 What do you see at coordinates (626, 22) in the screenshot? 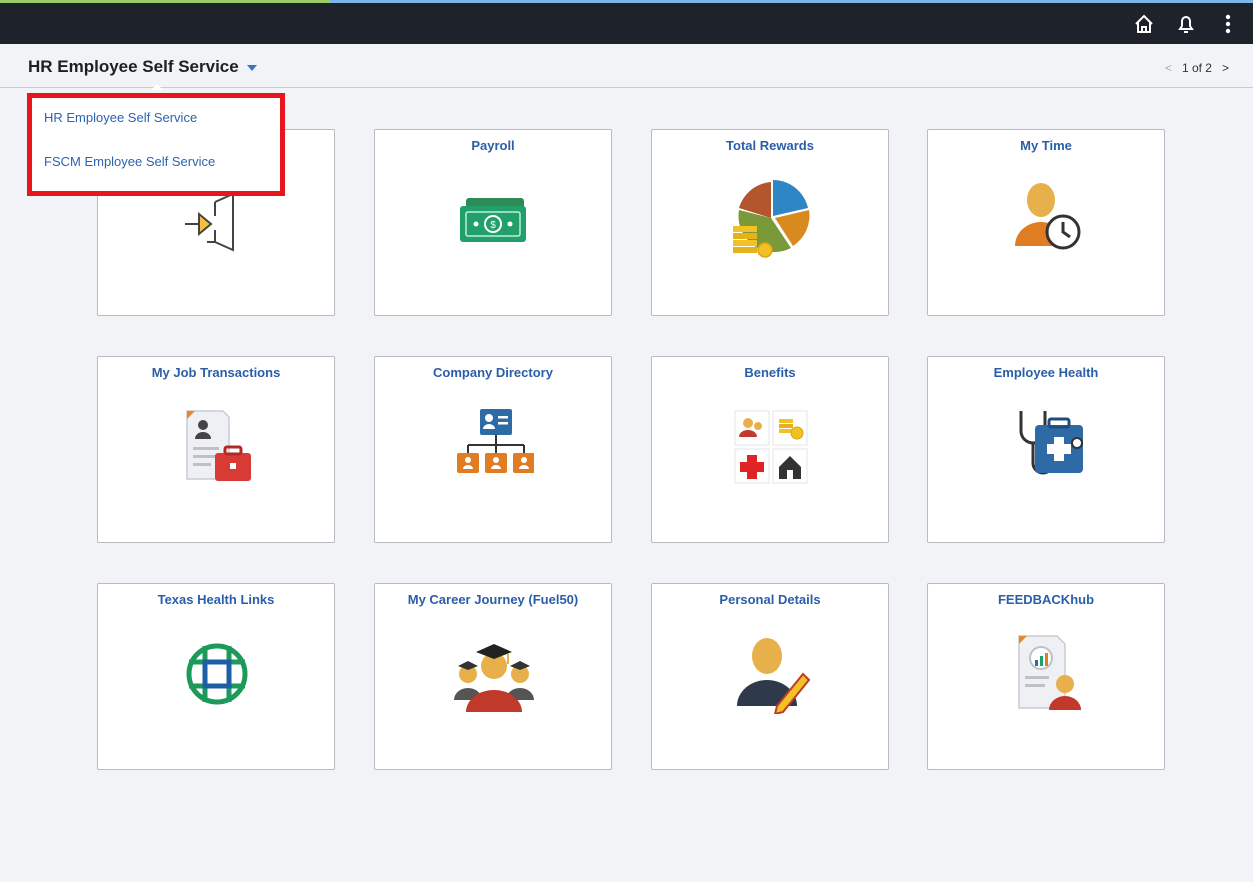
I see `top-bar` at bounding box center [626, 22].